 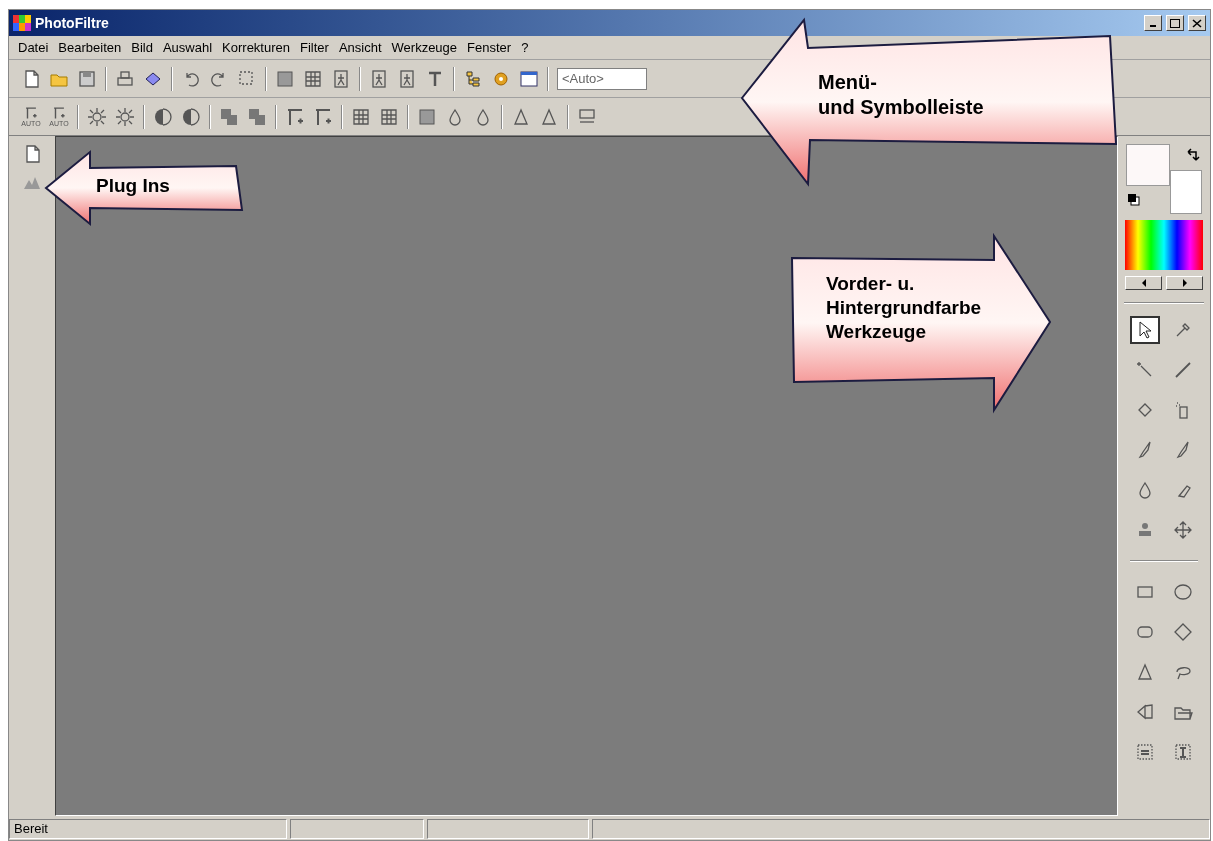 I want to click on callout-text: Plug Ins, so click(x=133, y=186).